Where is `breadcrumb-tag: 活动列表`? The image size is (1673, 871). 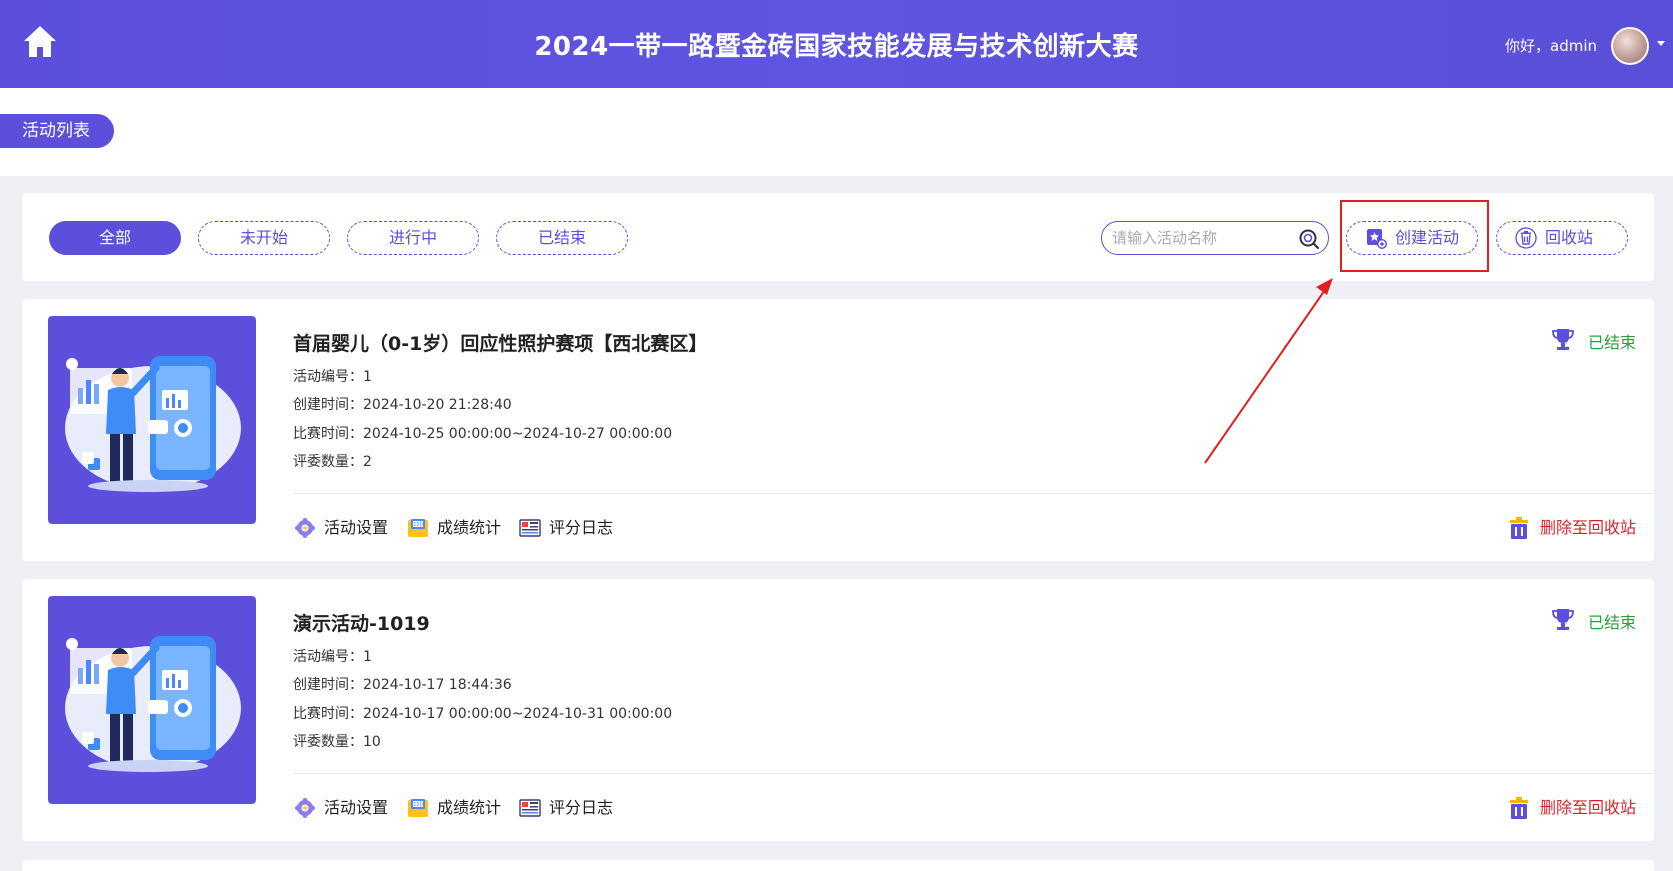 breadcrumb-tag: 活动列表 is located at coordinates (57, 131).